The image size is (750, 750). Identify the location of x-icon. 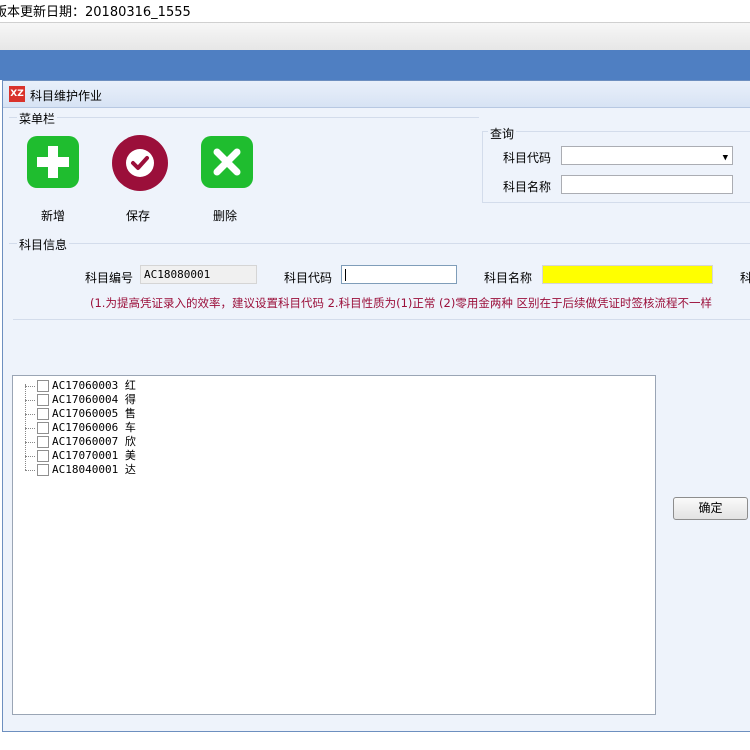
(227, 162).